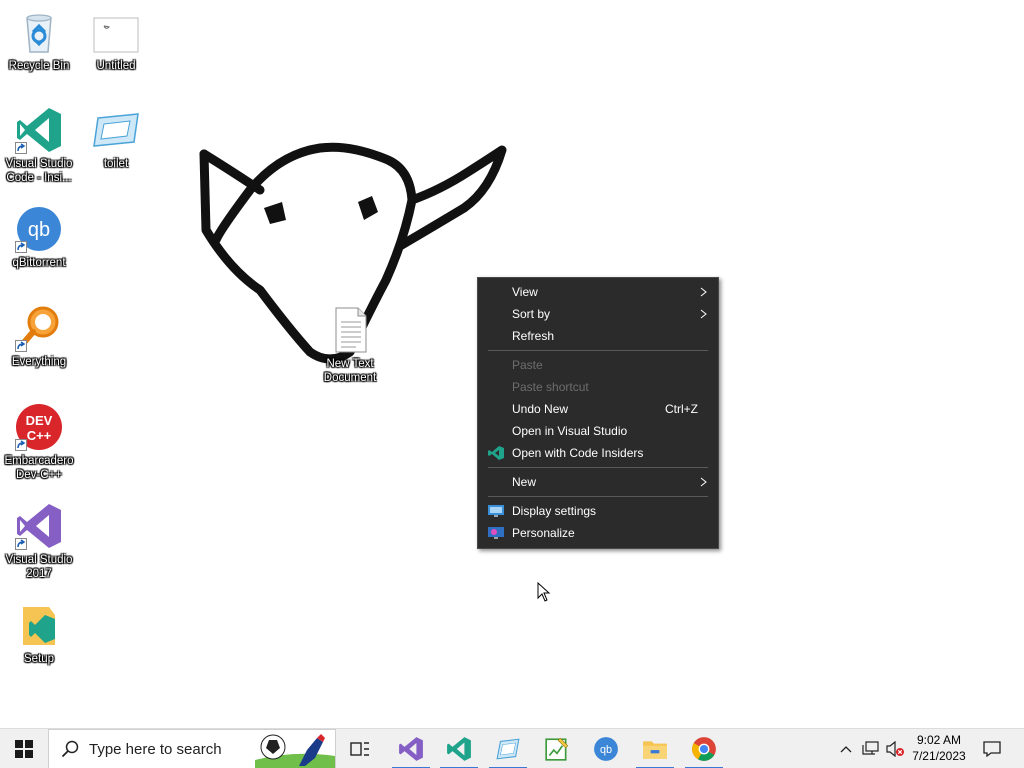 This screenshot has width=1024, height=768. Describe the element at coordinates (39, 567) in the screenshot. I see `desktop-icon-label: Visual Studio 2017` at that location.